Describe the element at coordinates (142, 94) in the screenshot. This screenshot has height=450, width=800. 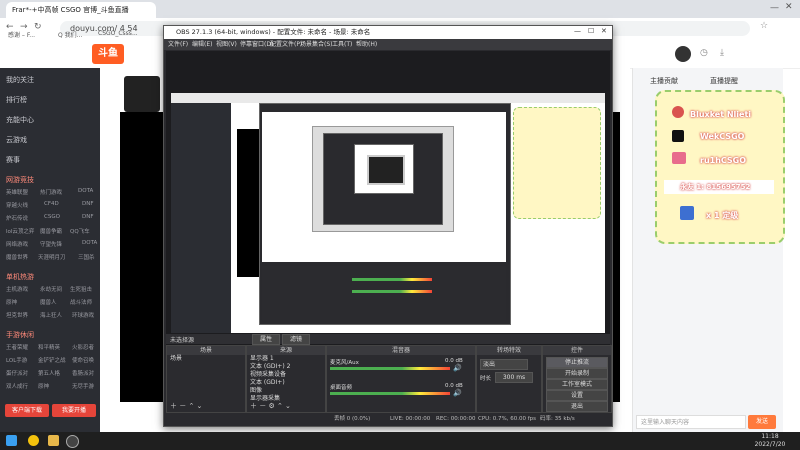
I see `streamer-avatar` at that location.